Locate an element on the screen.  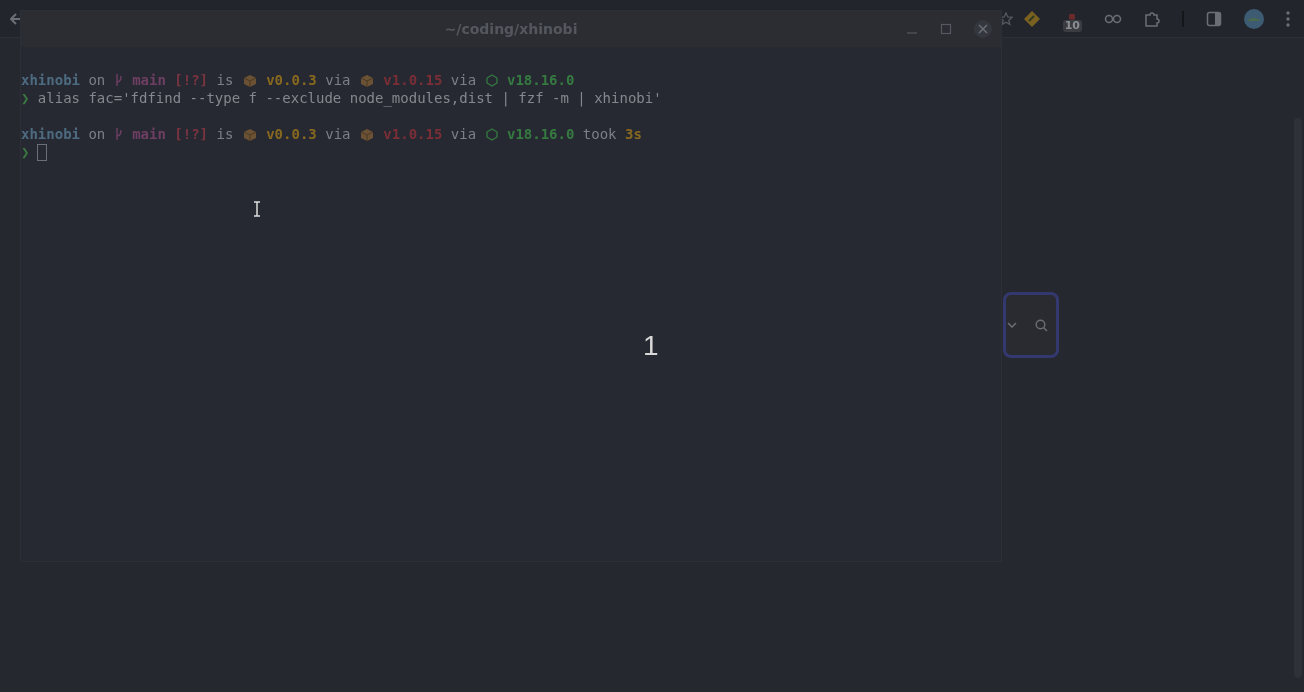
command-text: alias fac='fdfind --type f --exclude node_modules,dist | fzf -m | xhinobi' is located at coordinates (349, 98).